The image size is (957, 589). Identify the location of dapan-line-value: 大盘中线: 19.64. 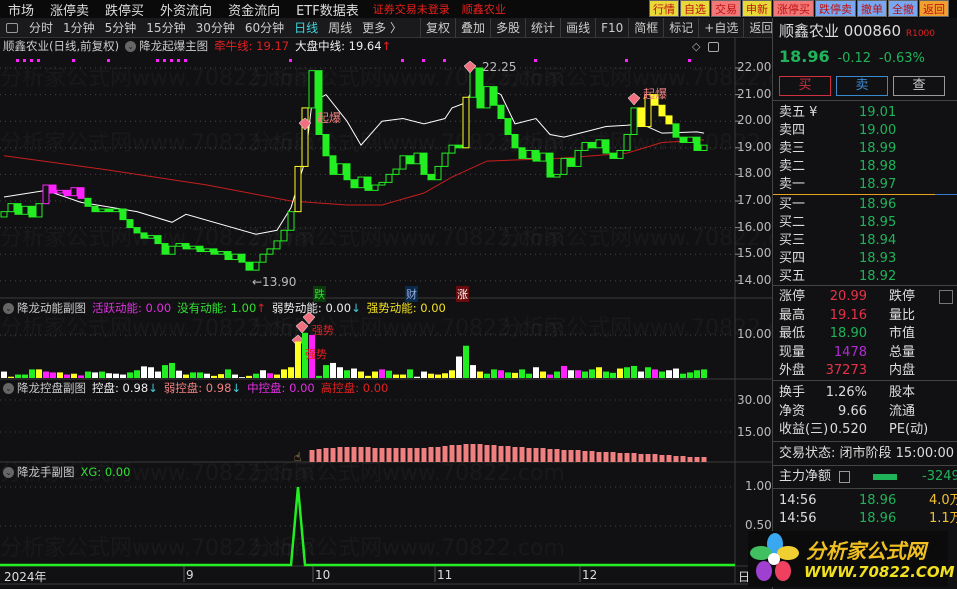
(338, 46).